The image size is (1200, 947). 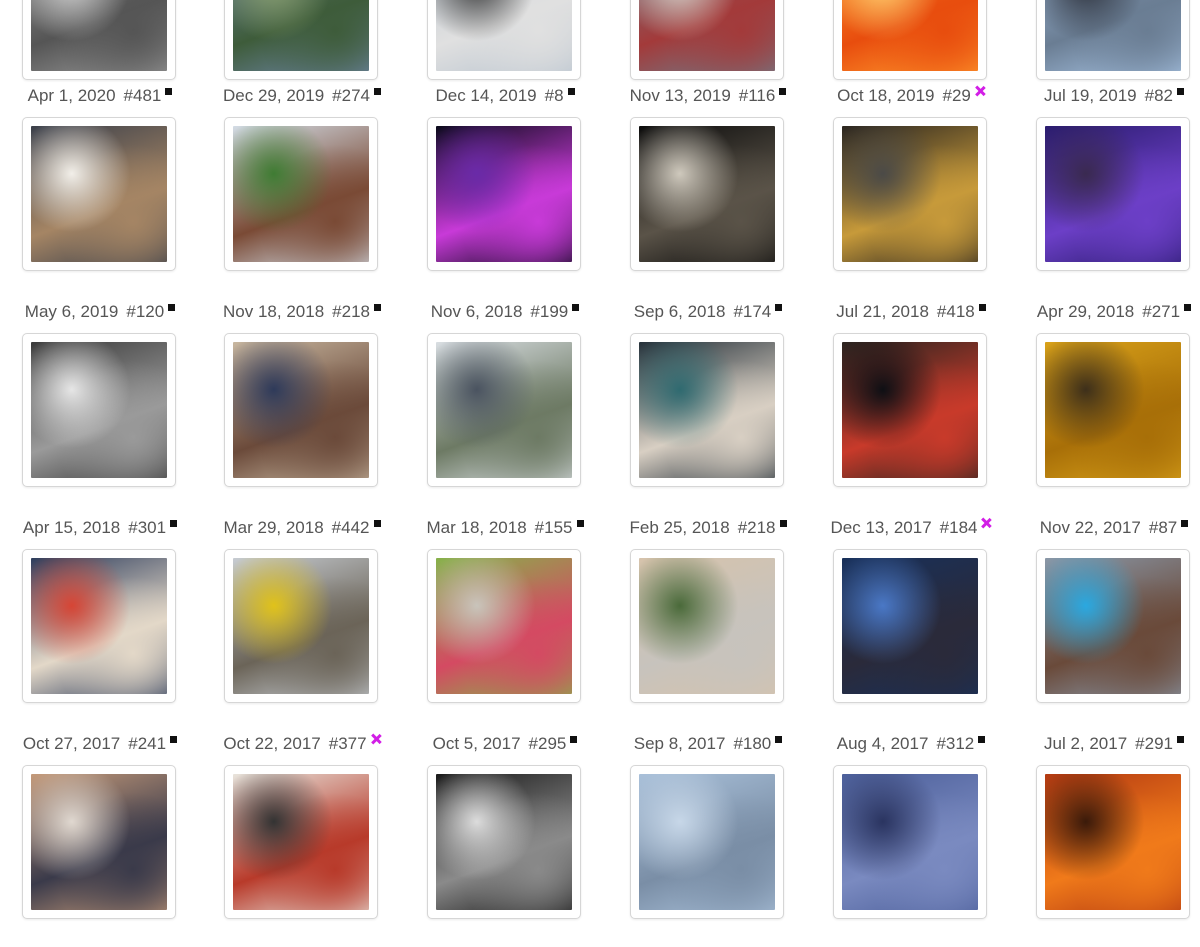 I want to click on photo-caption: Mar 29, 2018 #442, so click(x=302, y=528).